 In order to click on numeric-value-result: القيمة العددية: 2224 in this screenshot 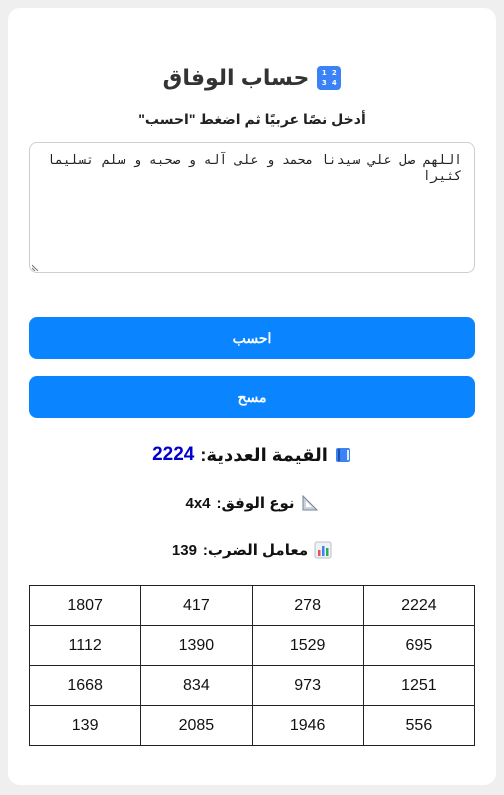, I will do `click(252, 455)`.